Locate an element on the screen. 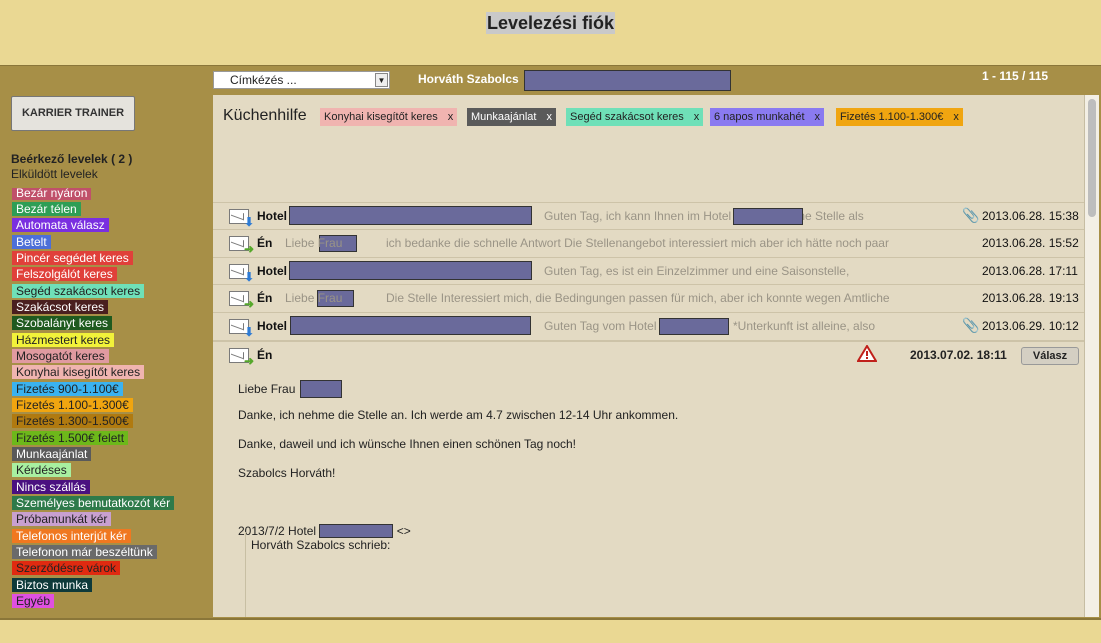 The height and width of the screenshot is (643, 1101). sidebar-label: Személyes bemutatkozót kér is located at coordinates (93, 503).